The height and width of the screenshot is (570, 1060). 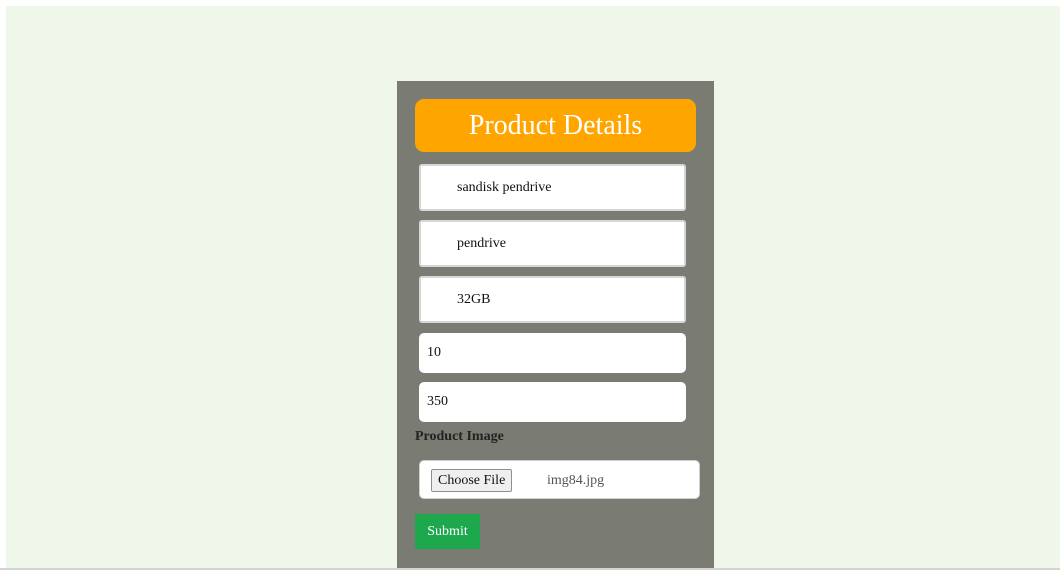 I want to click on price-input, so click(x=552, y=402).